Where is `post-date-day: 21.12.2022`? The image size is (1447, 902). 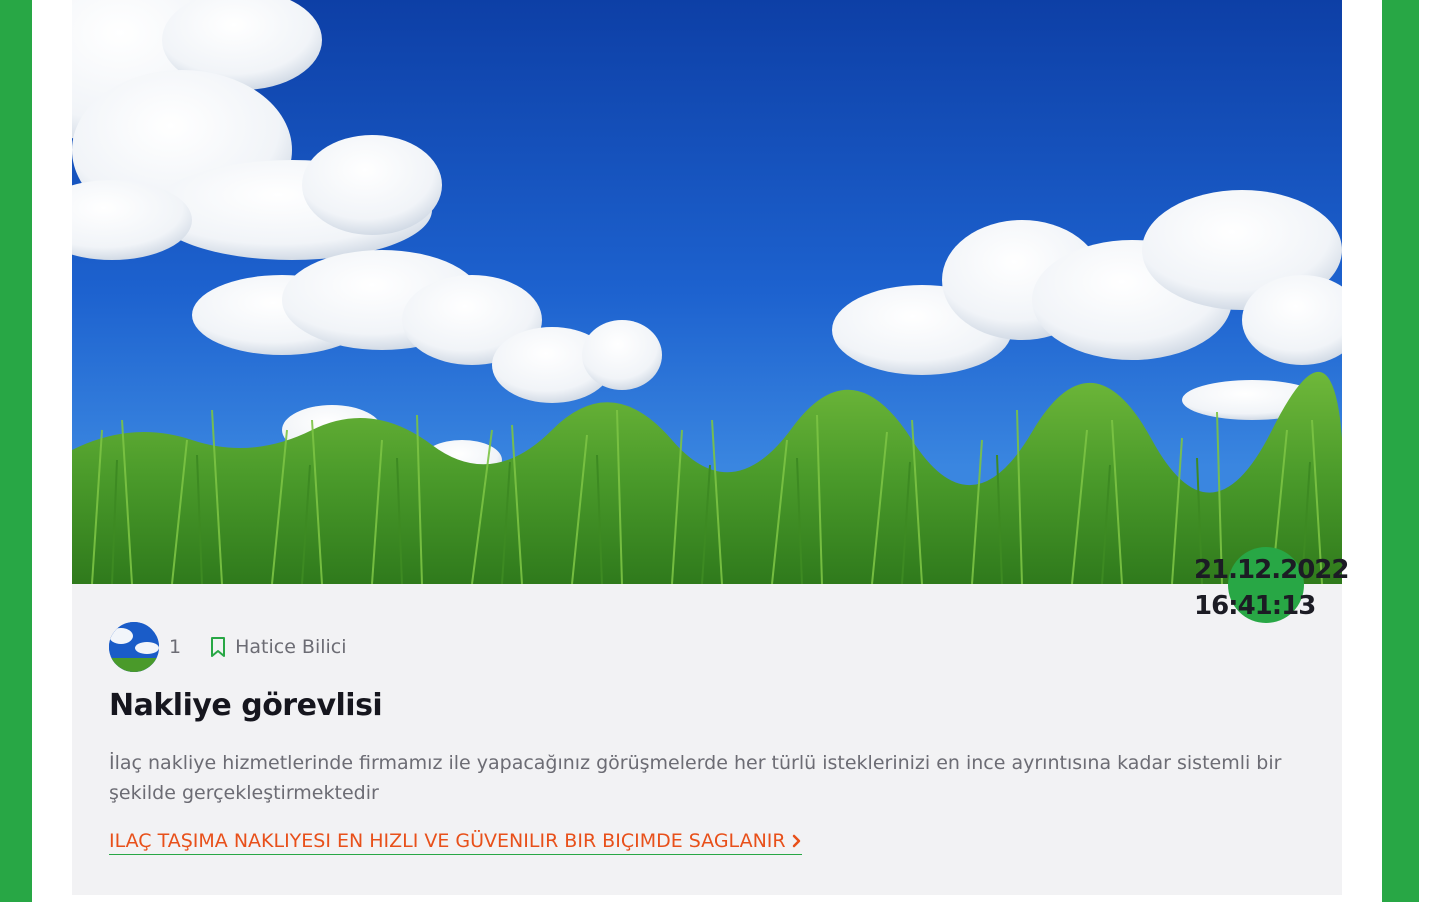
post-date-day: 21.12.2022 is located at coordinates (1271, 570).